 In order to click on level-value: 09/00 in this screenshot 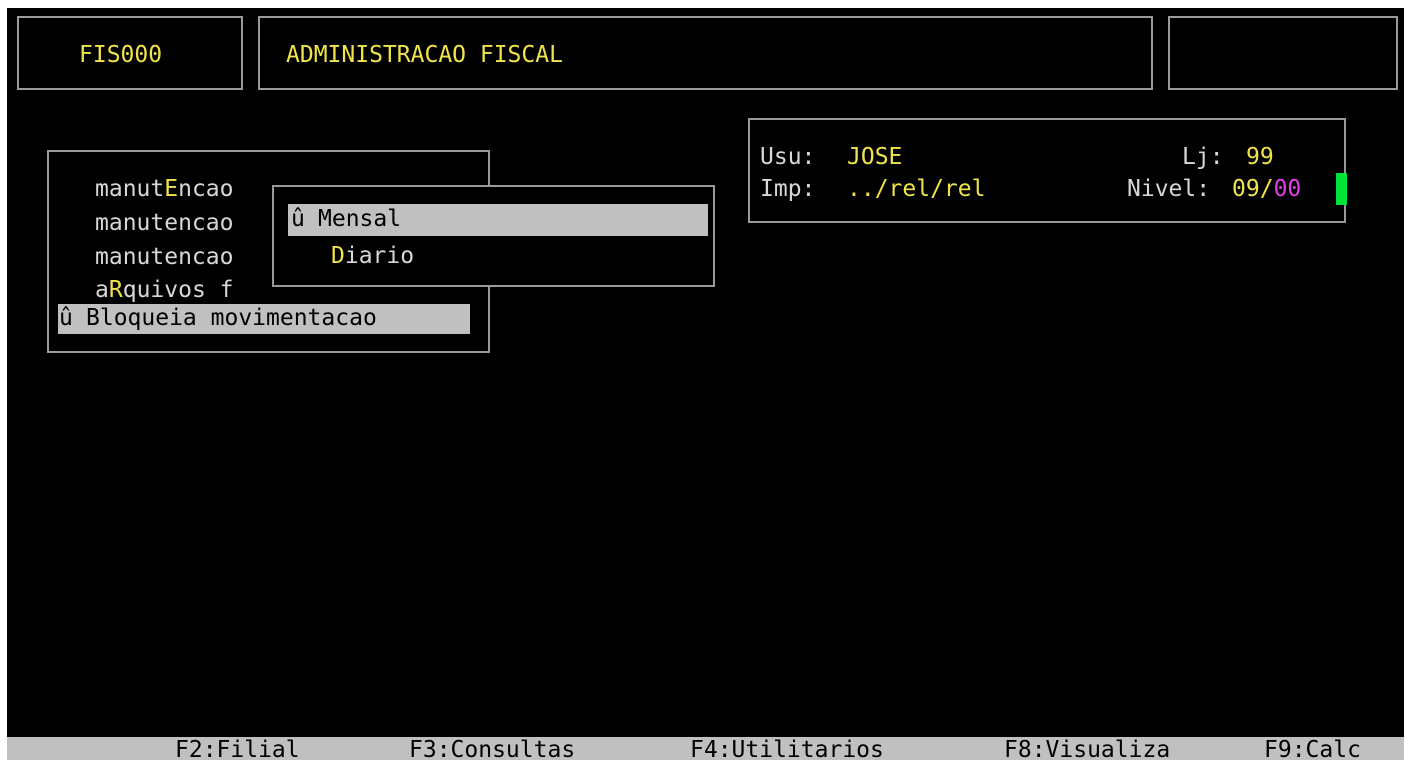, I will do `click(1266, 189)`.